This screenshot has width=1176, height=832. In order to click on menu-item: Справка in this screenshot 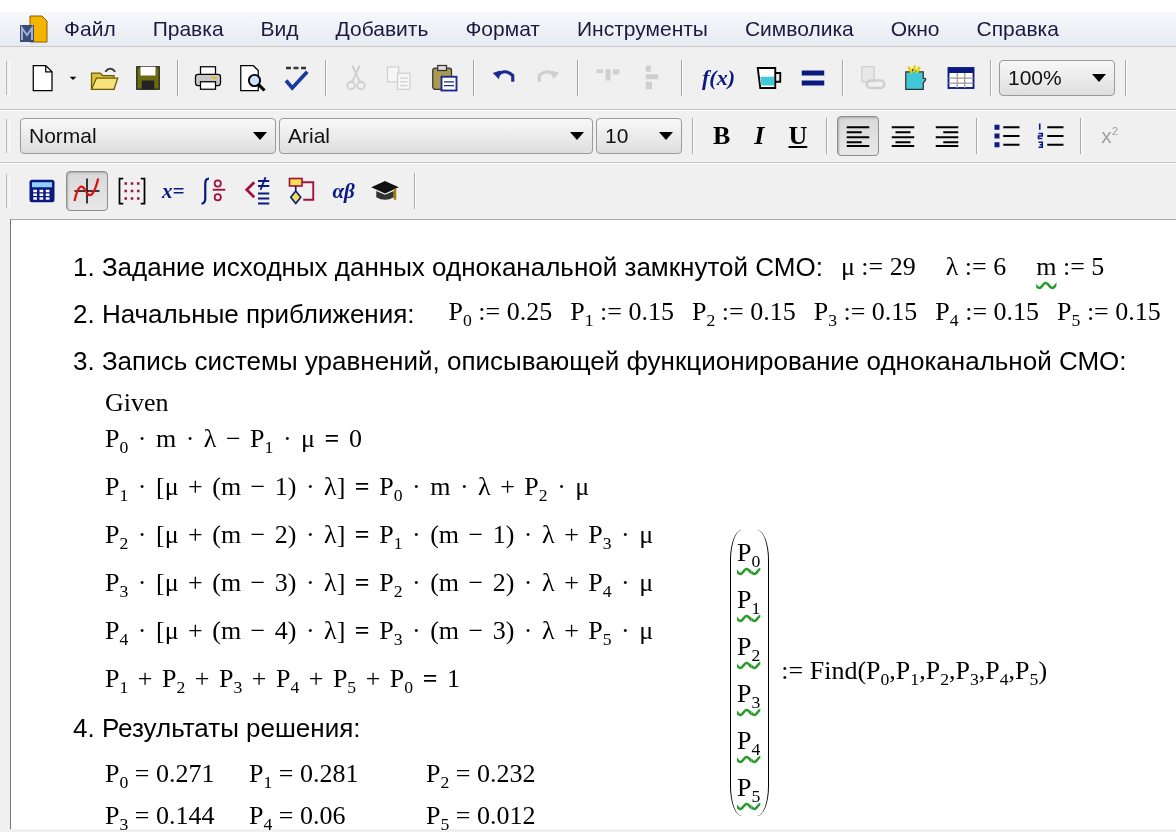, I will do `click(1017, 29)`.